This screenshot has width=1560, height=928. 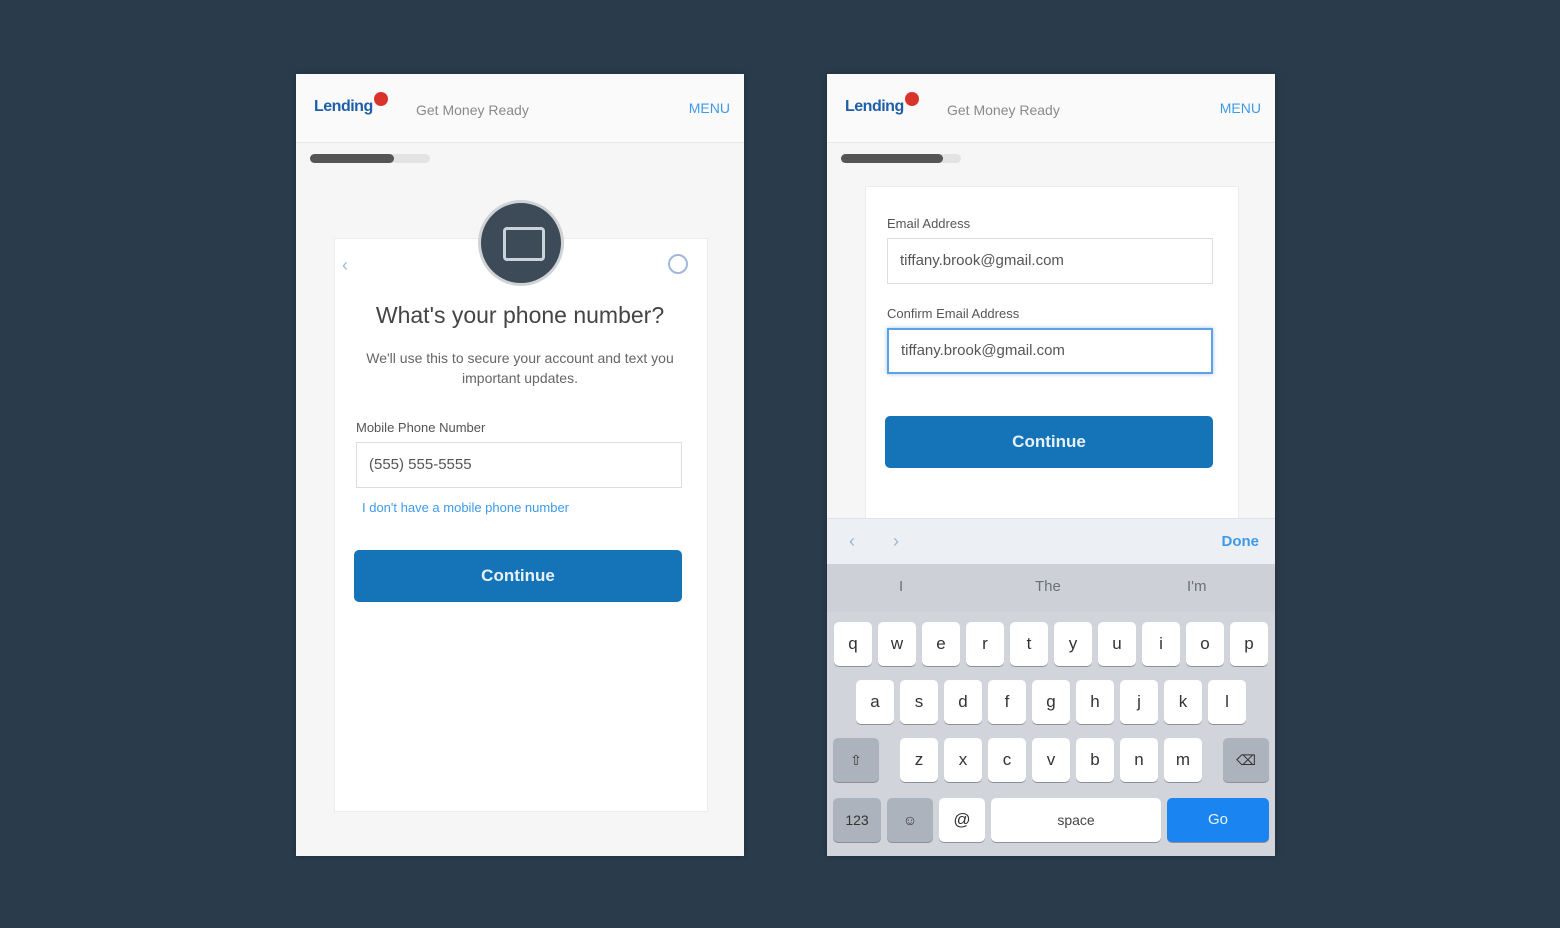 I want to click on key-x: x, so click(x=963, y=760).